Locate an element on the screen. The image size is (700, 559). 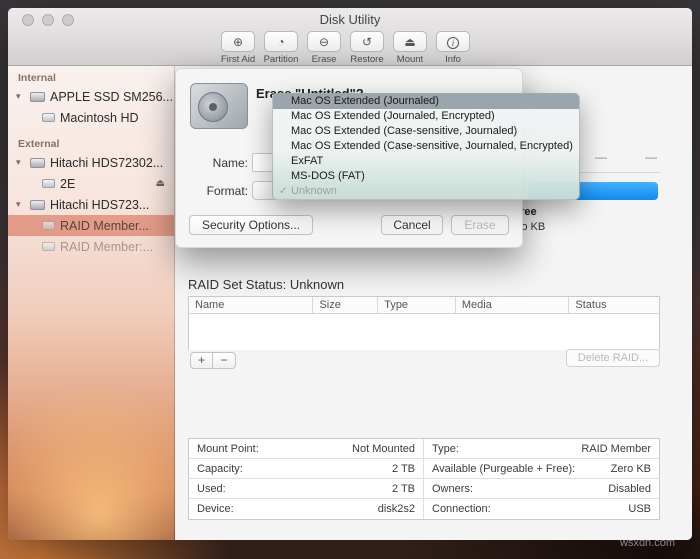
toolbar-button-first-aid: ⊕ First Aid is located at coordinates (238, 48).